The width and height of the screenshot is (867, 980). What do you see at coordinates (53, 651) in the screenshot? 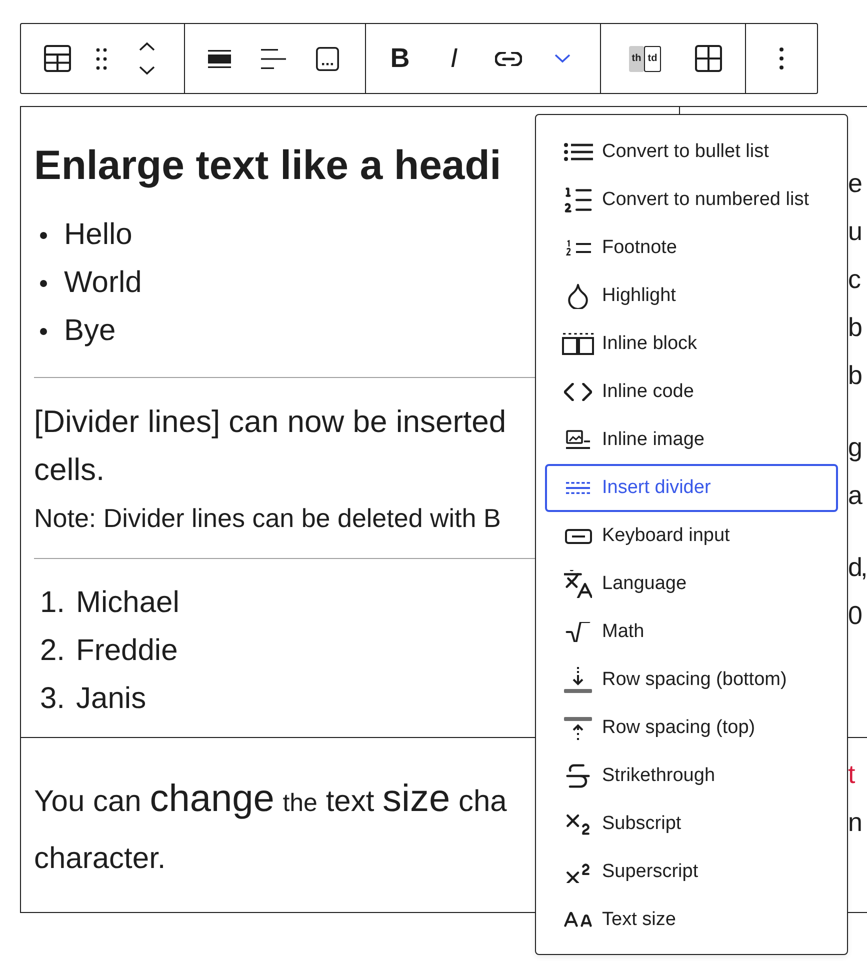
I see `list-number: 2.` at bounding box center [53, 651].